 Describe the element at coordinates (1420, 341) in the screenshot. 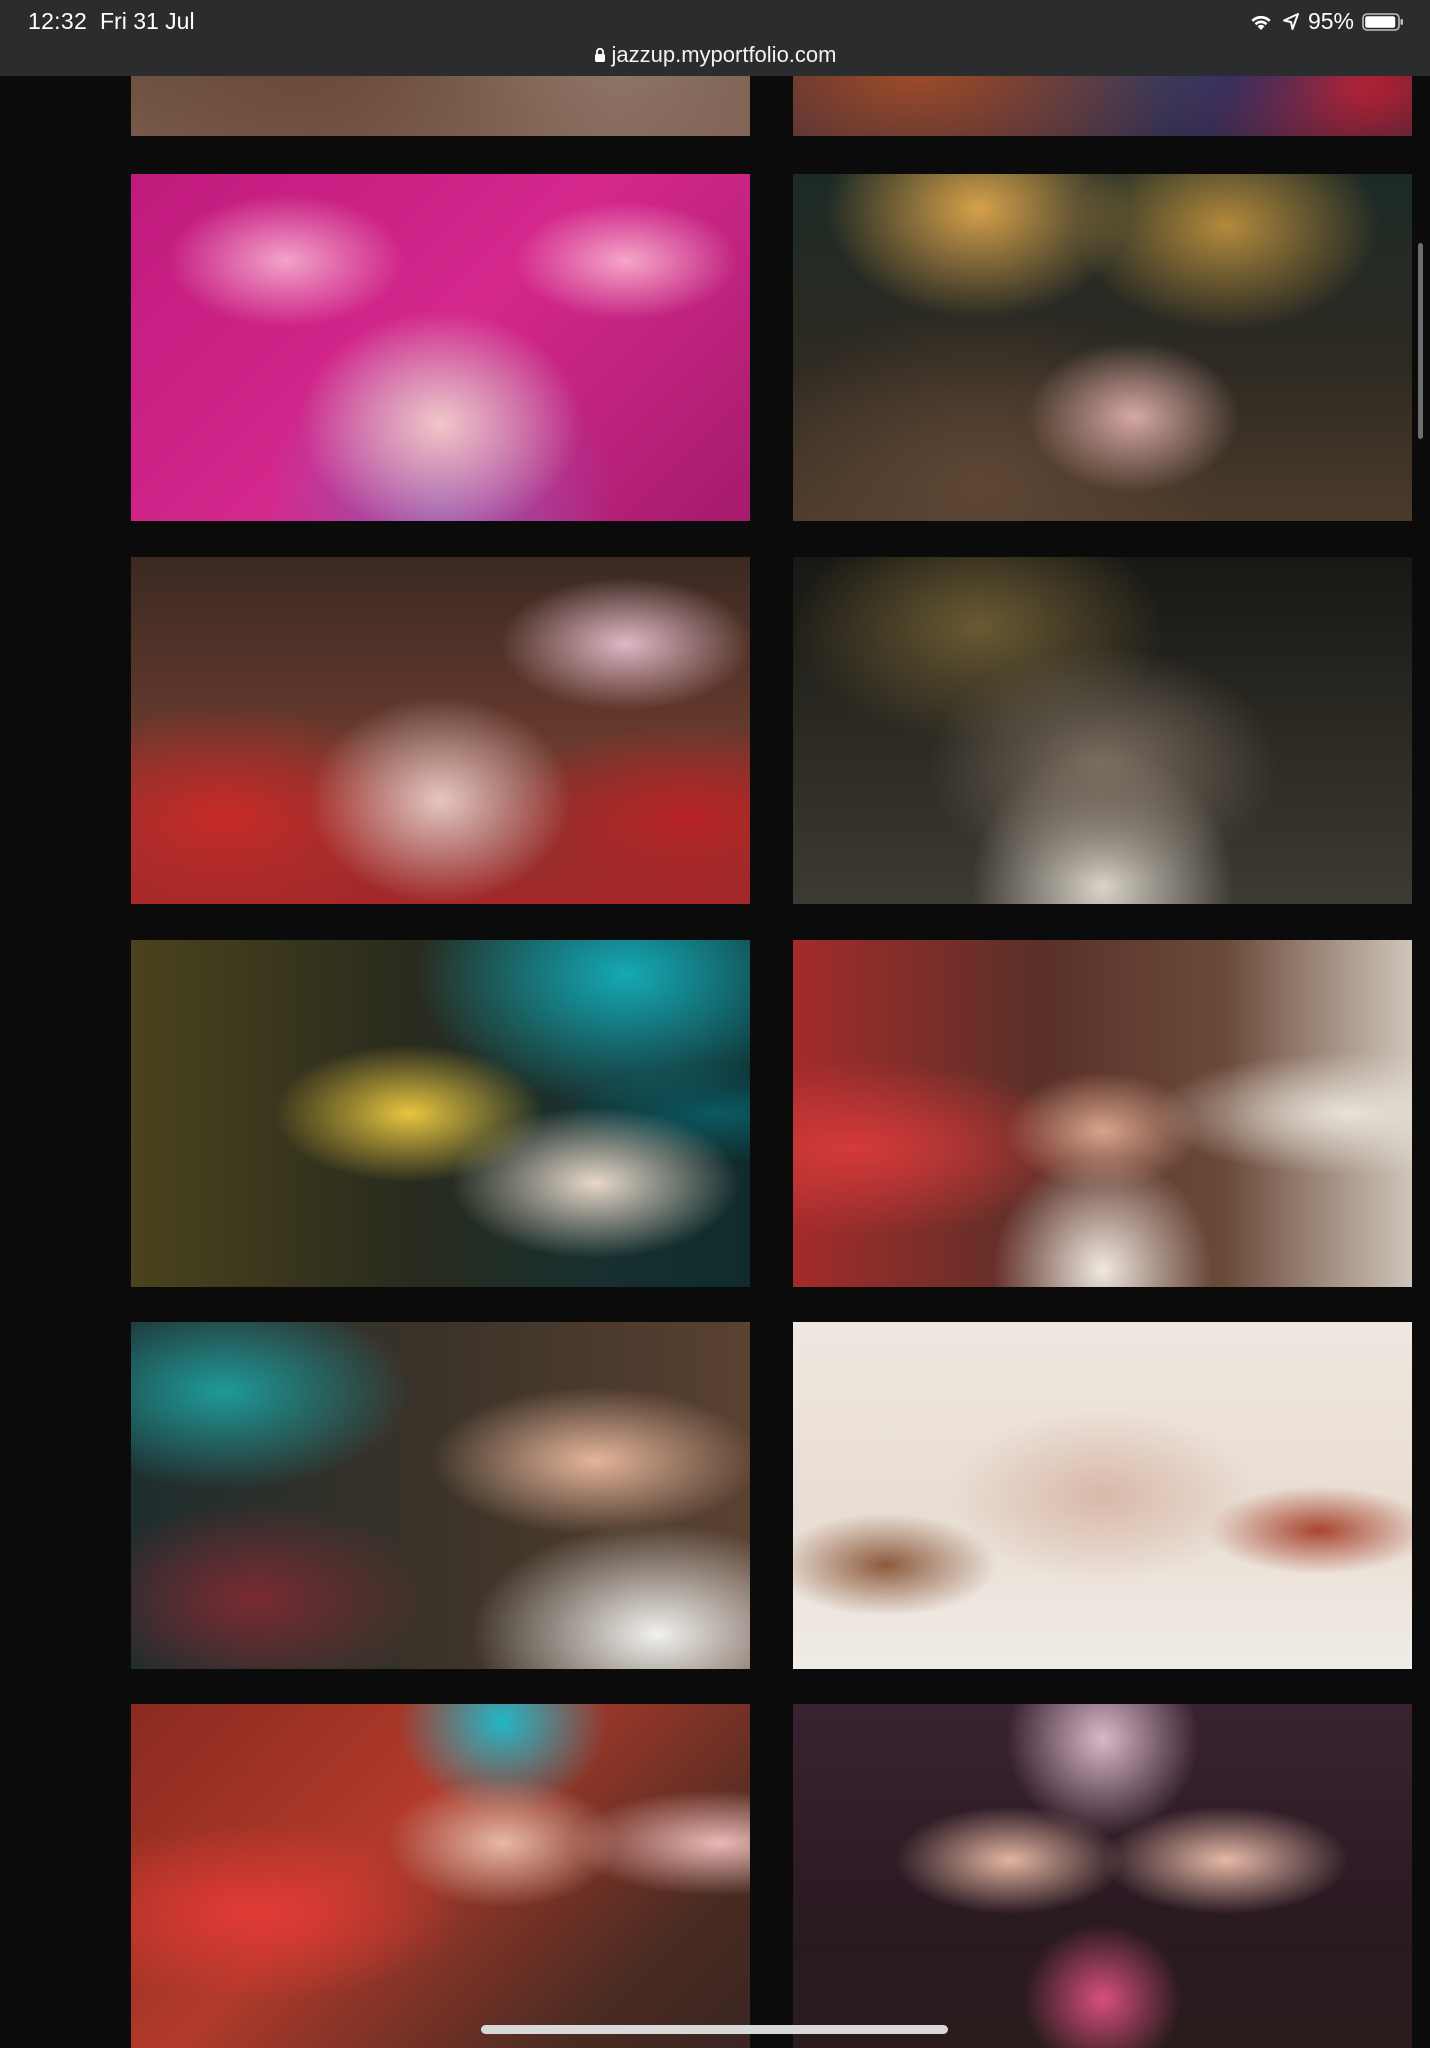

I see `scroll-indicator` at that location.